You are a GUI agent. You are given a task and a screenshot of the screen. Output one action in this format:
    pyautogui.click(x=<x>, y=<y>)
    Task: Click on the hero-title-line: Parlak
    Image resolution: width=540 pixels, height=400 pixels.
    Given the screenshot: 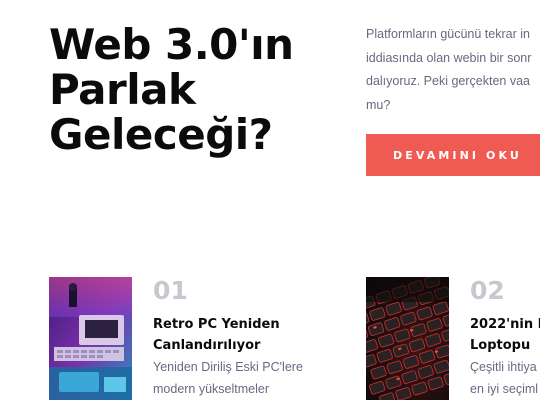 What is the action you would take?
    pyautogui.click(x=122, y=89)
    